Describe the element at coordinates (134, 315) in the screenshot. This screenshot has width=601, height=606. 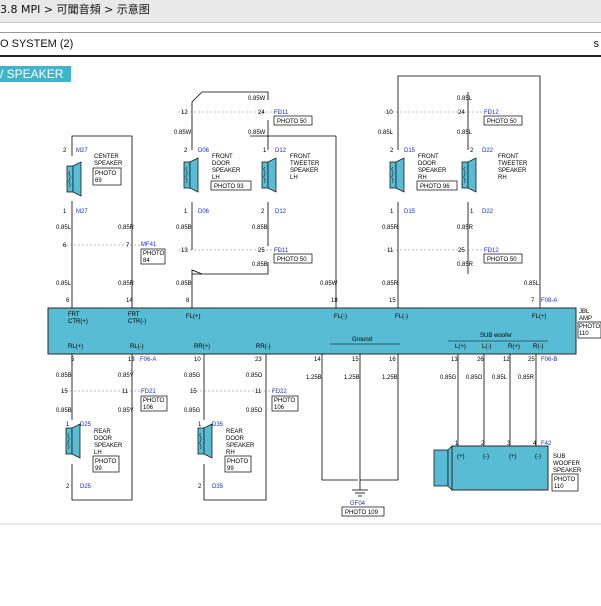
I see `amp-lbl-frt2: FRT` at that location.